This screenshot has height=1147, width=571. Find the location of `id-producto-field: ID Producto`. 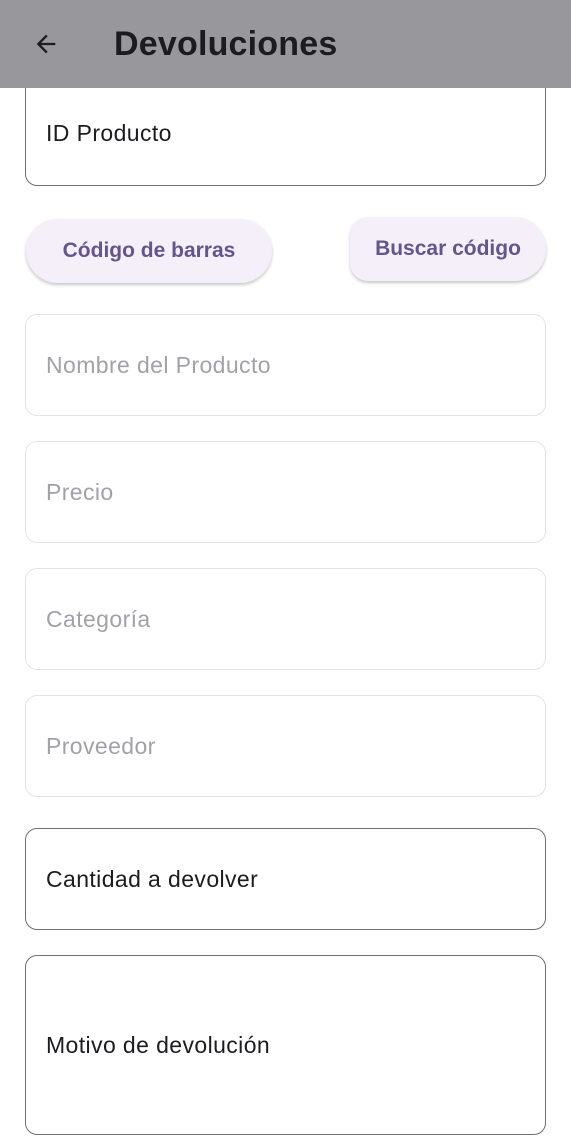

id-producto-field: ID Producto is located at coordinates (285, 137).